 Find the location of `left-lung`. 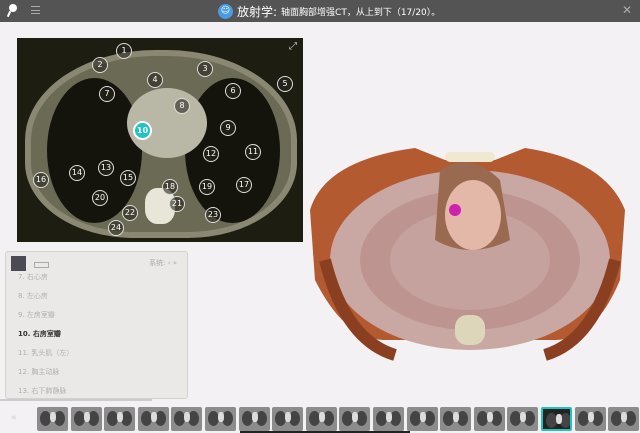

left-lung is located at coordinates (232, 150).